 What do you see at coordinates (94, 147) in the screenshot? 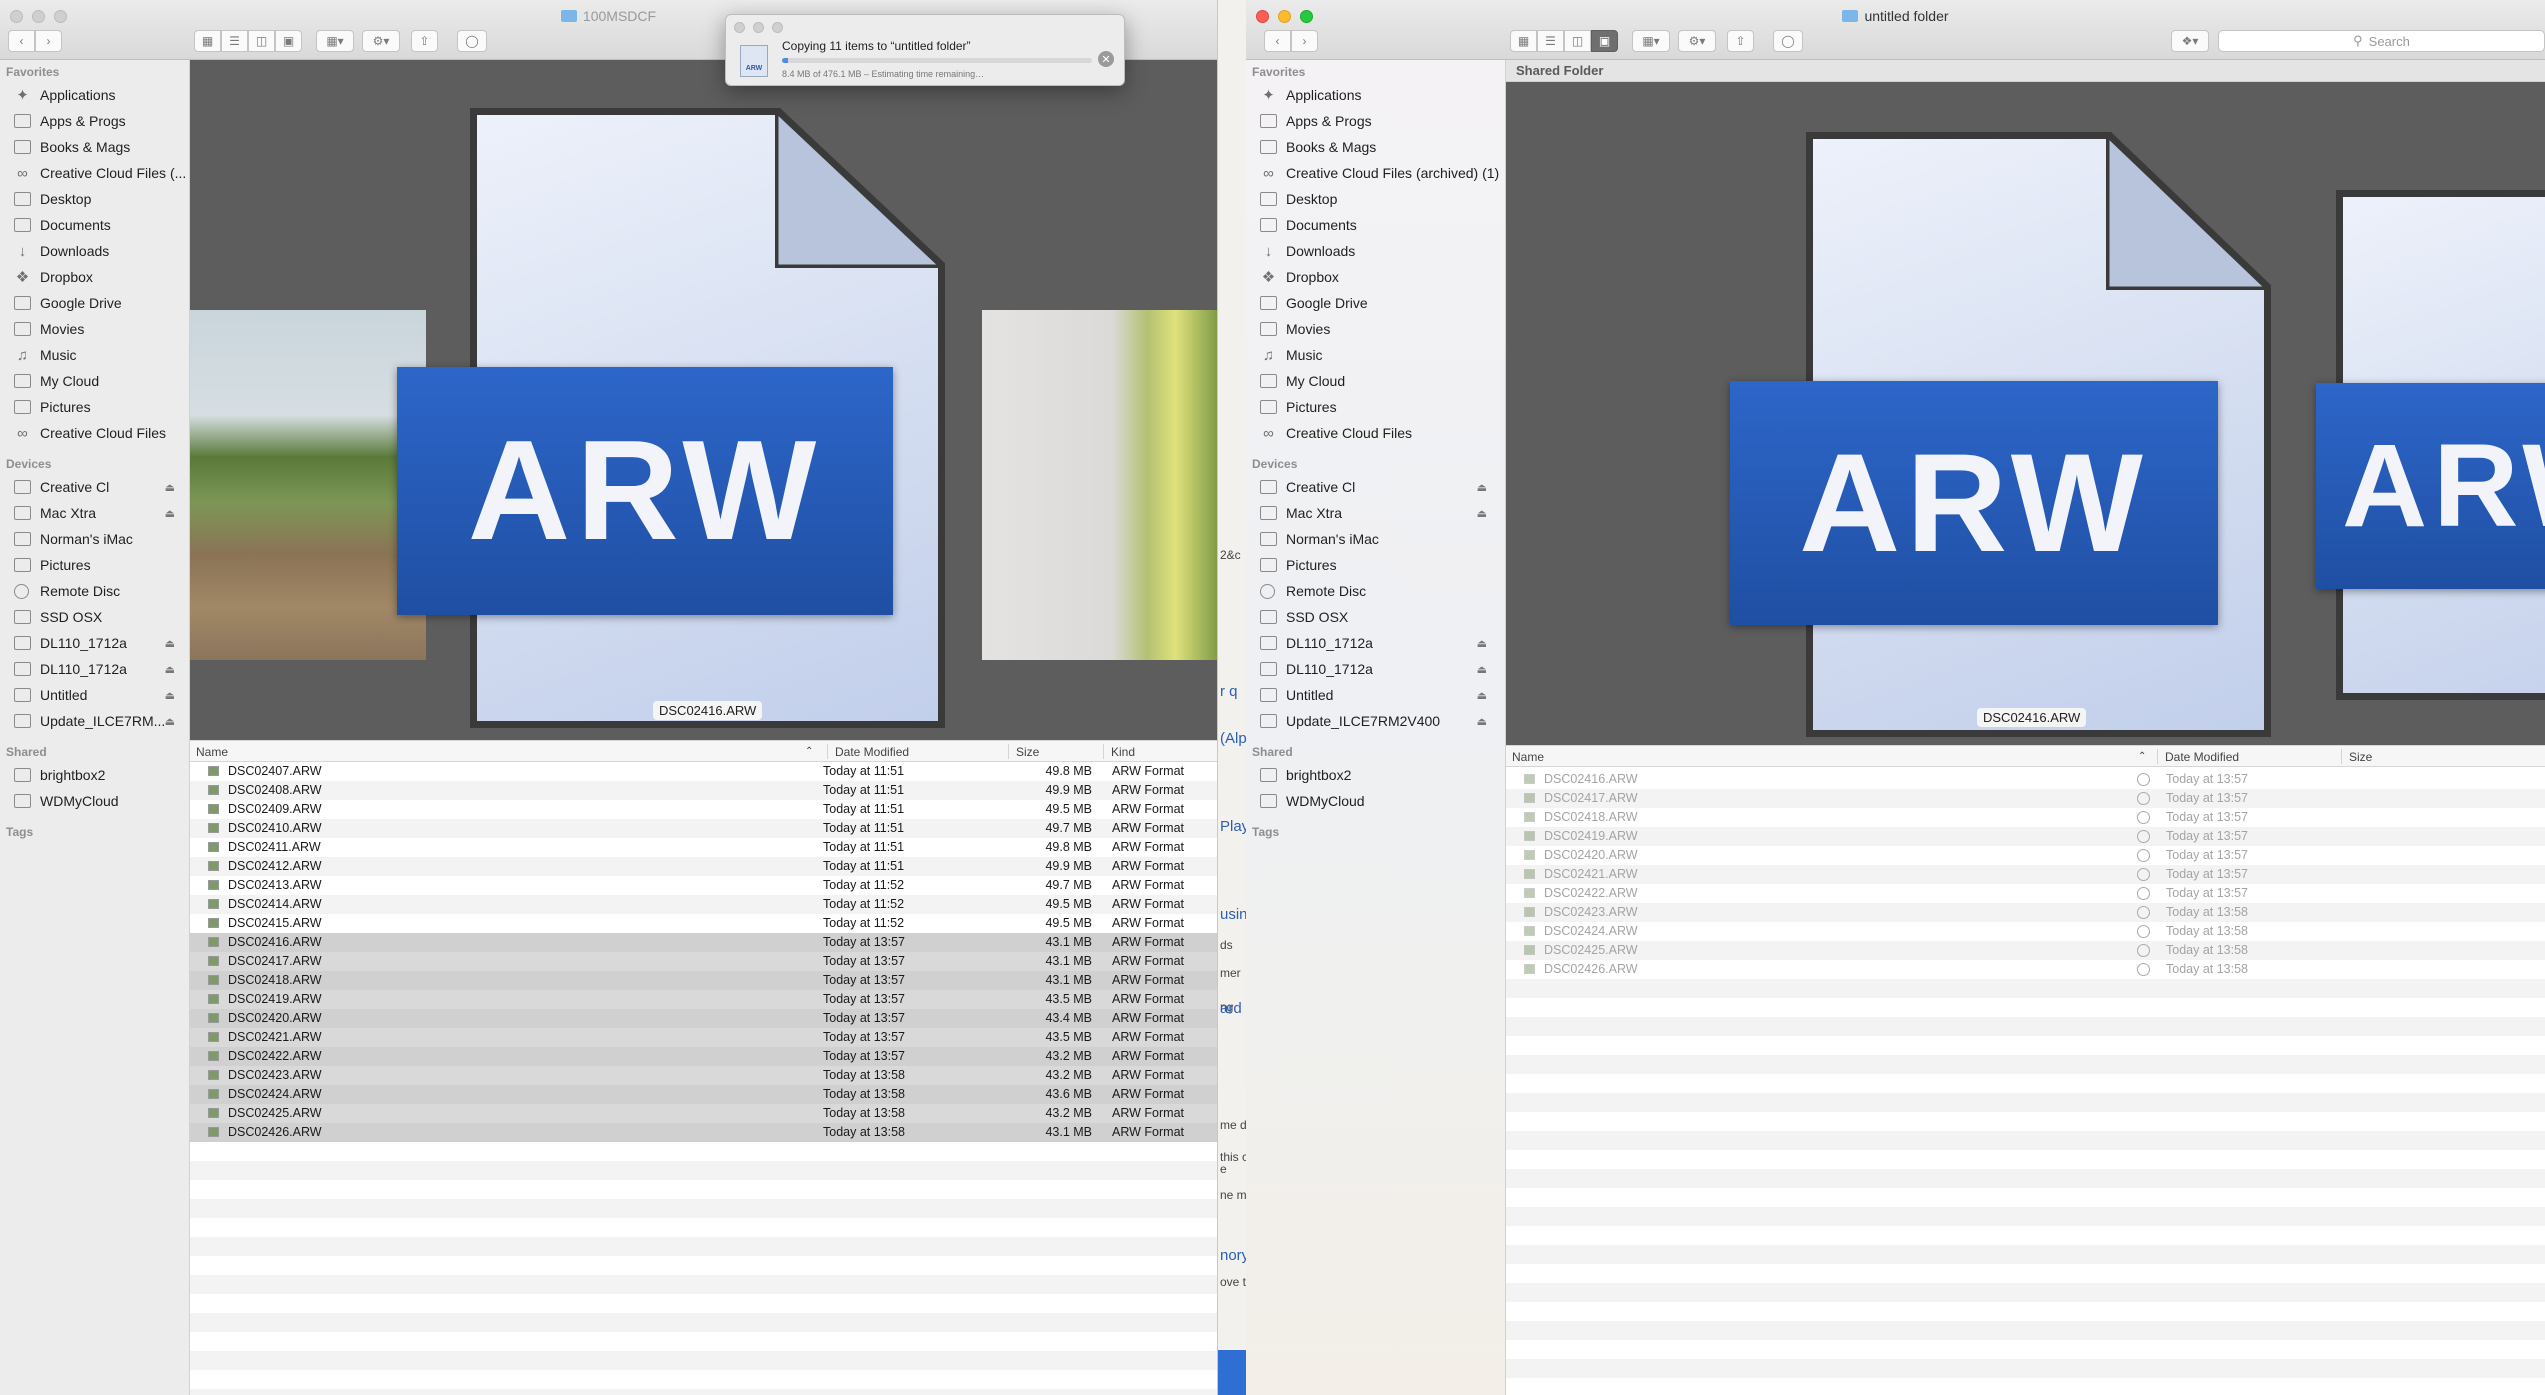
I see `sidebar-item-favorite: Books & Mags` at bounding box center [94, 147].